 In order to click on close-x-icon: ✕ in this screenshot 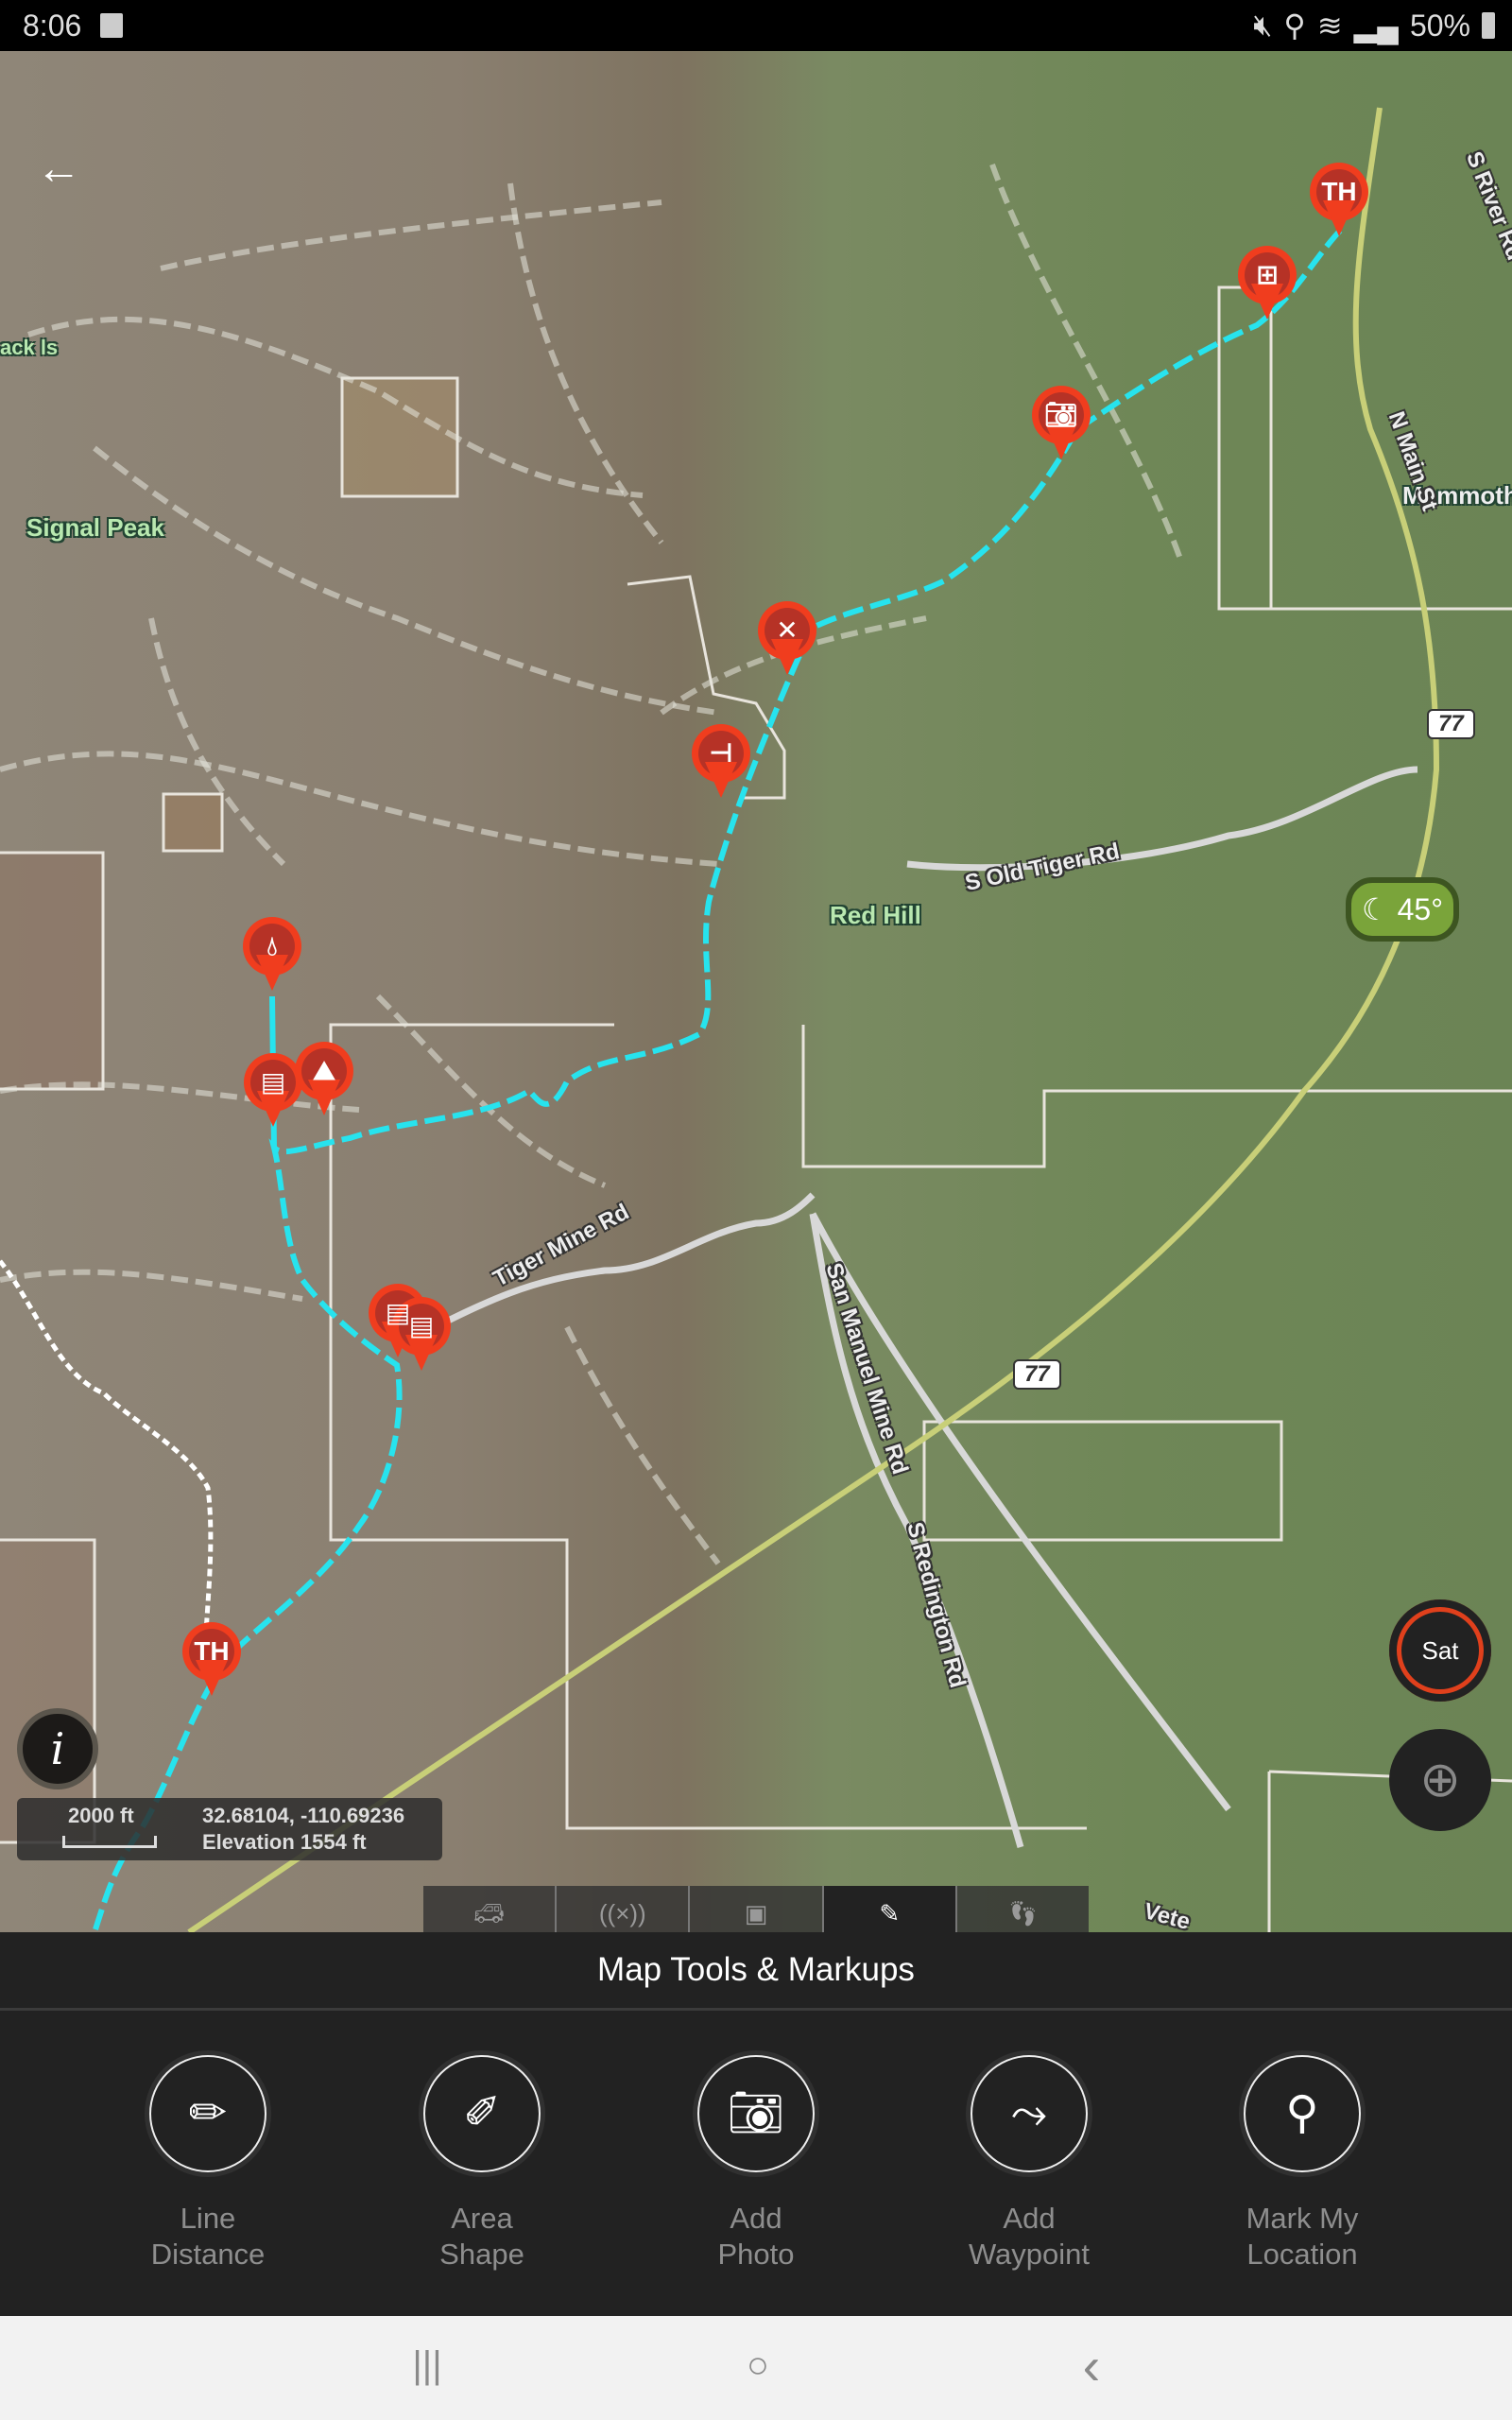, I will do `click(787, 630)`.